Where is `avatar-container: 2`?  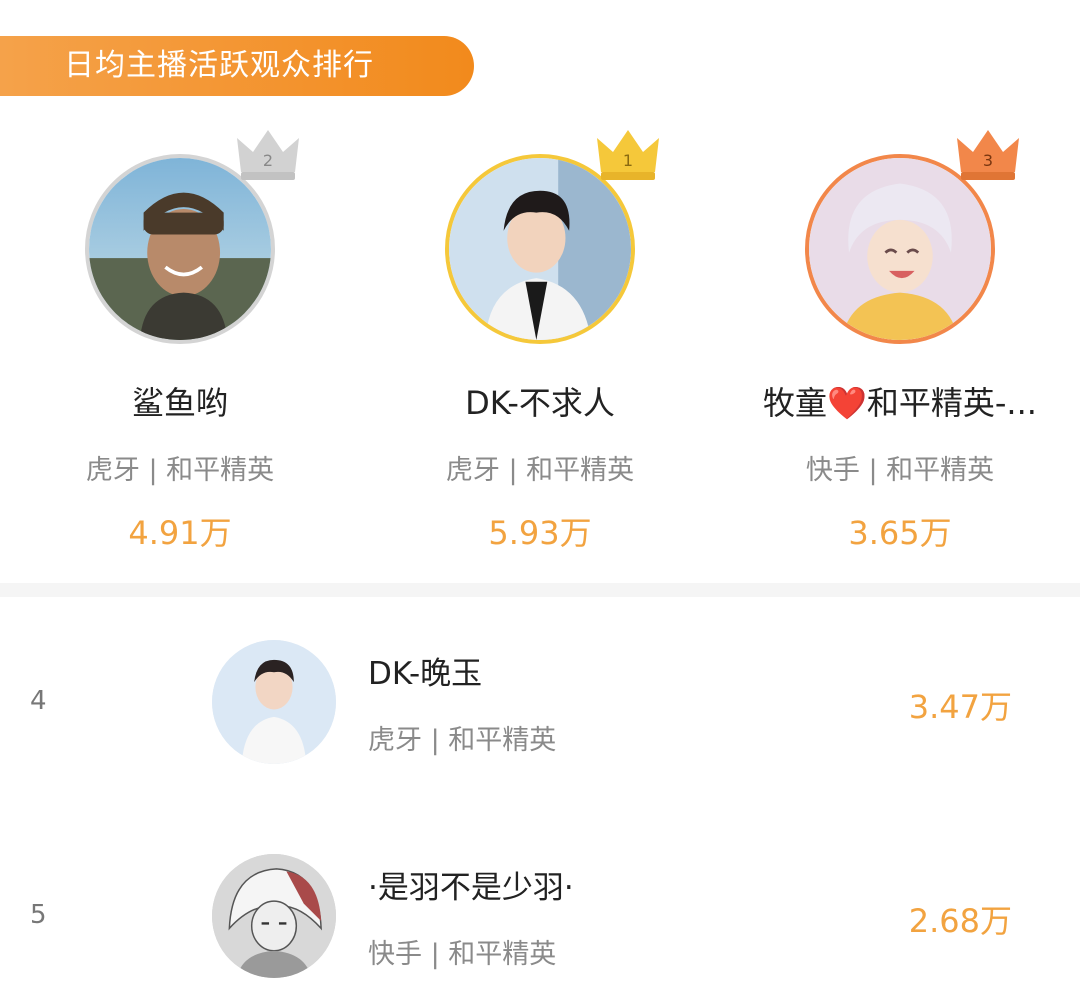
avatar-container: 2 is located at coordinates (192, 237).